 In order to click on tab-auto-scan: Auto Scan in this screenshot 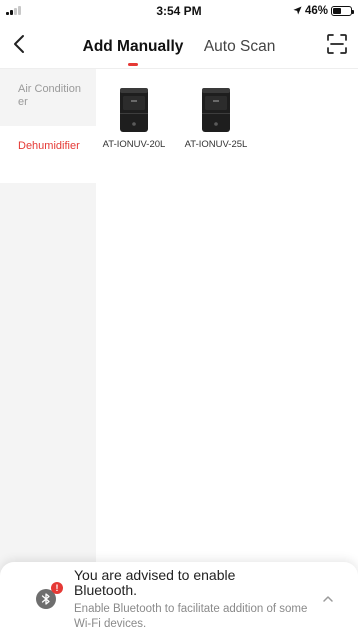, I will do `click(240, 47)`.